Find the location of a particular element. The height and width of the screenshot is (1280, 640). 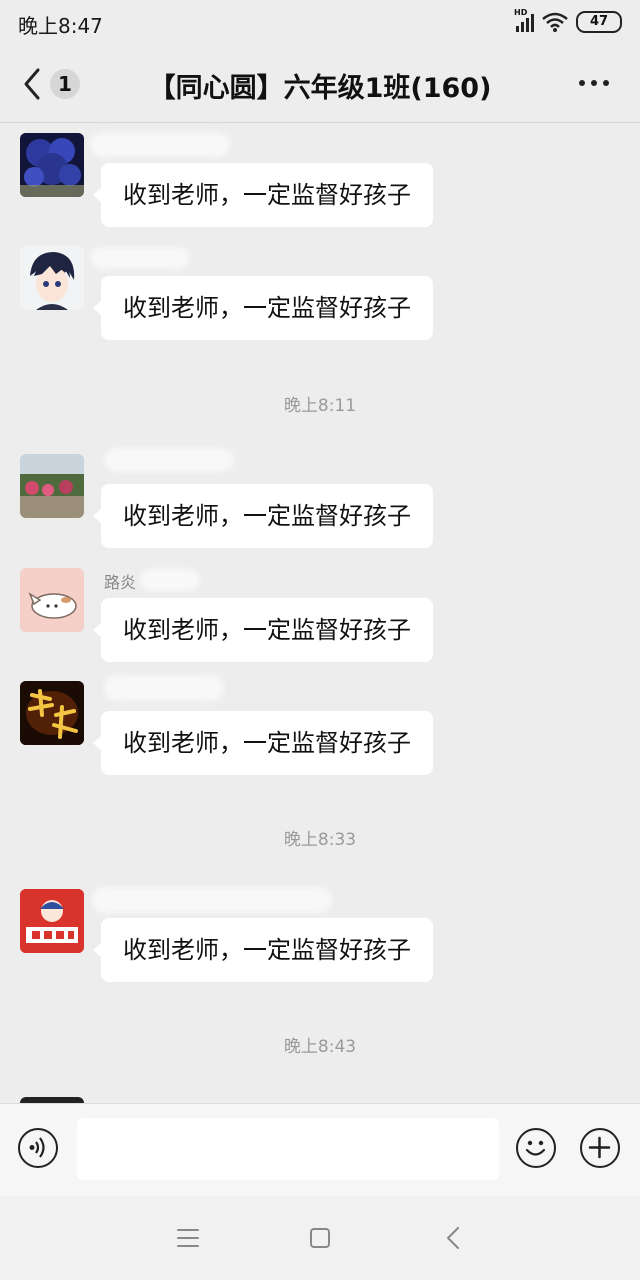

voice-button is located at coordinates (38, 1148).